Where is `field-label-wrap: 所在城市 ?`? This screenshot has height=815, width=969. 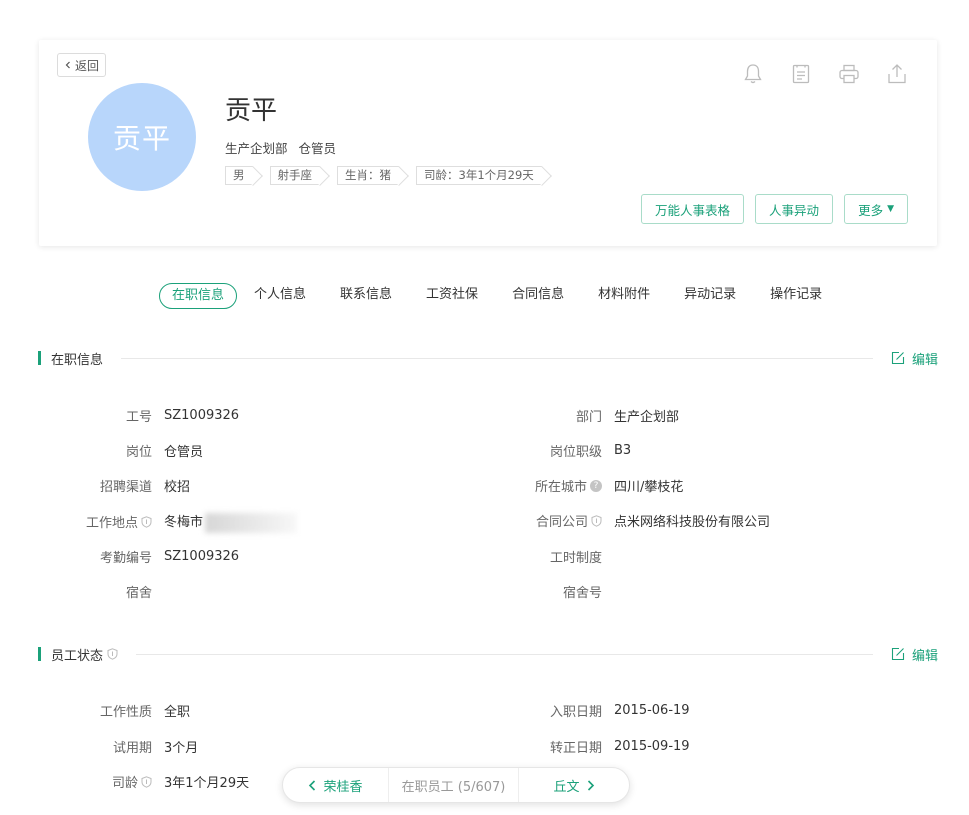
field-label-wrap: 所在城市 ? is located at coordinates (545, 485).